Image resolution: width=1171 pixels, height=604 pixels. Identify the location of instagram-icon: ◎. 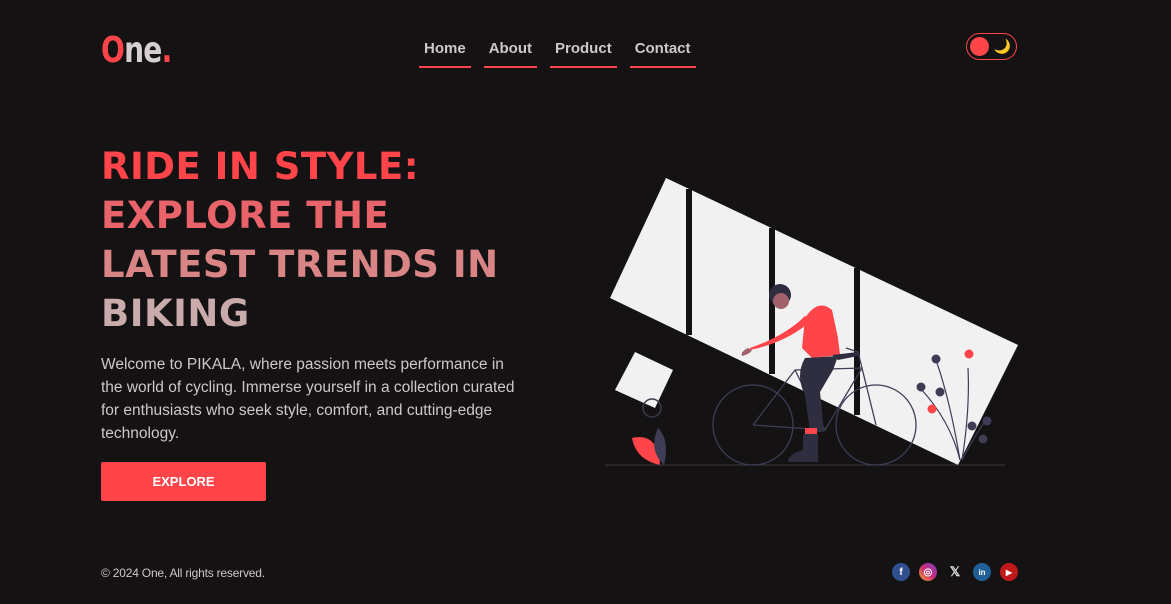
(928, 572).